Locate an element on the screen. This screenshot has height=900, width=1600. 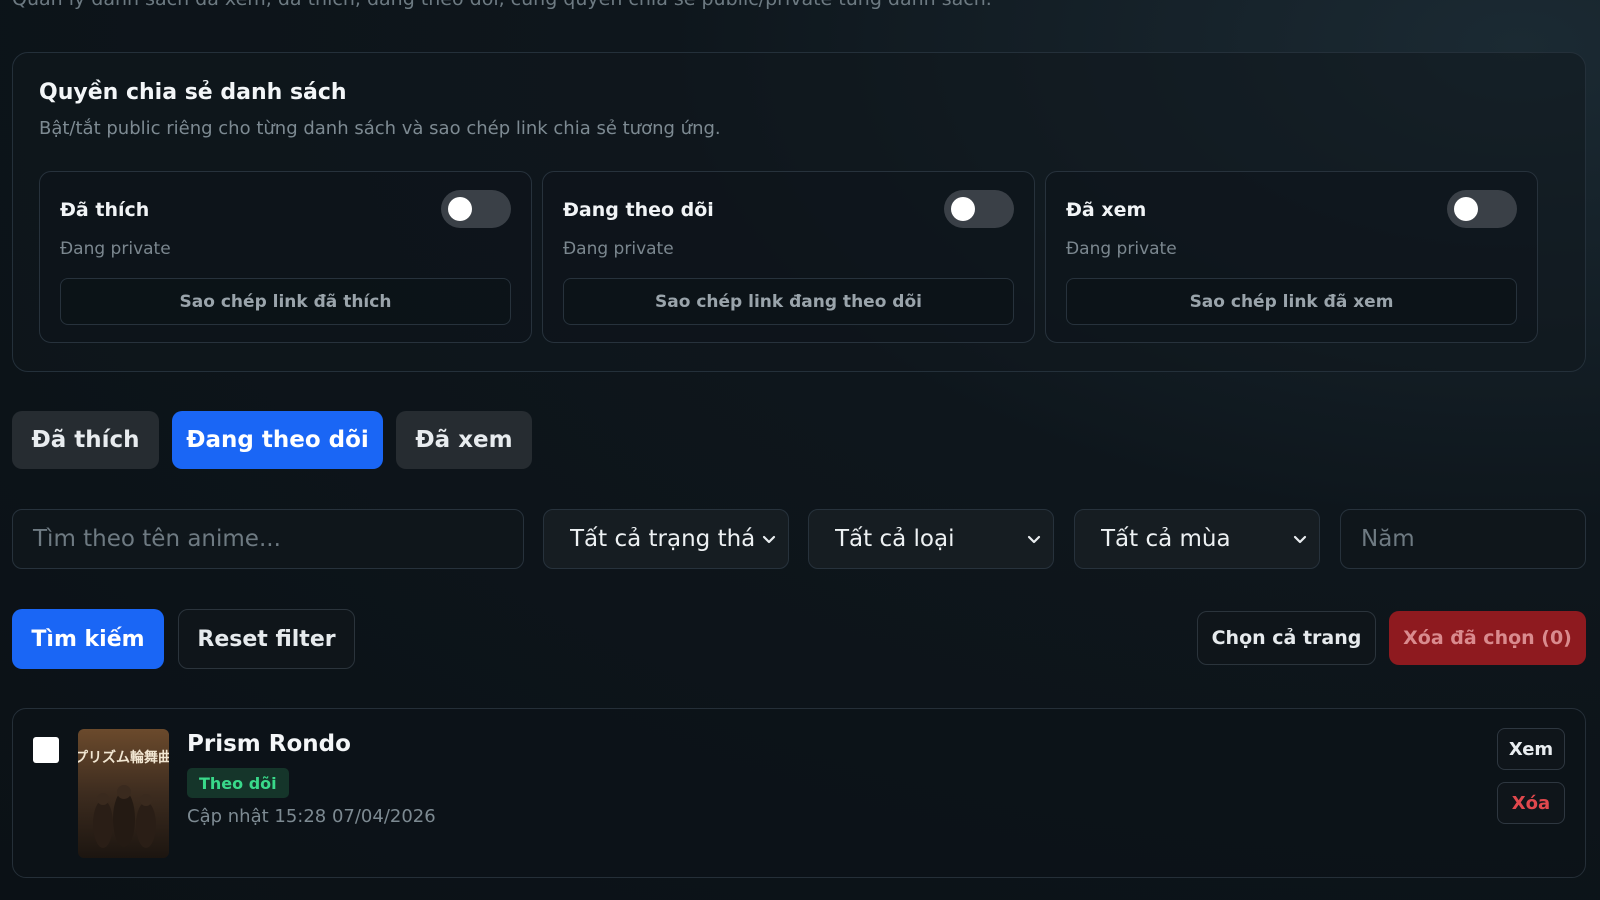
reset-filter-button: Reset filter is located at coordinates (266, 639).